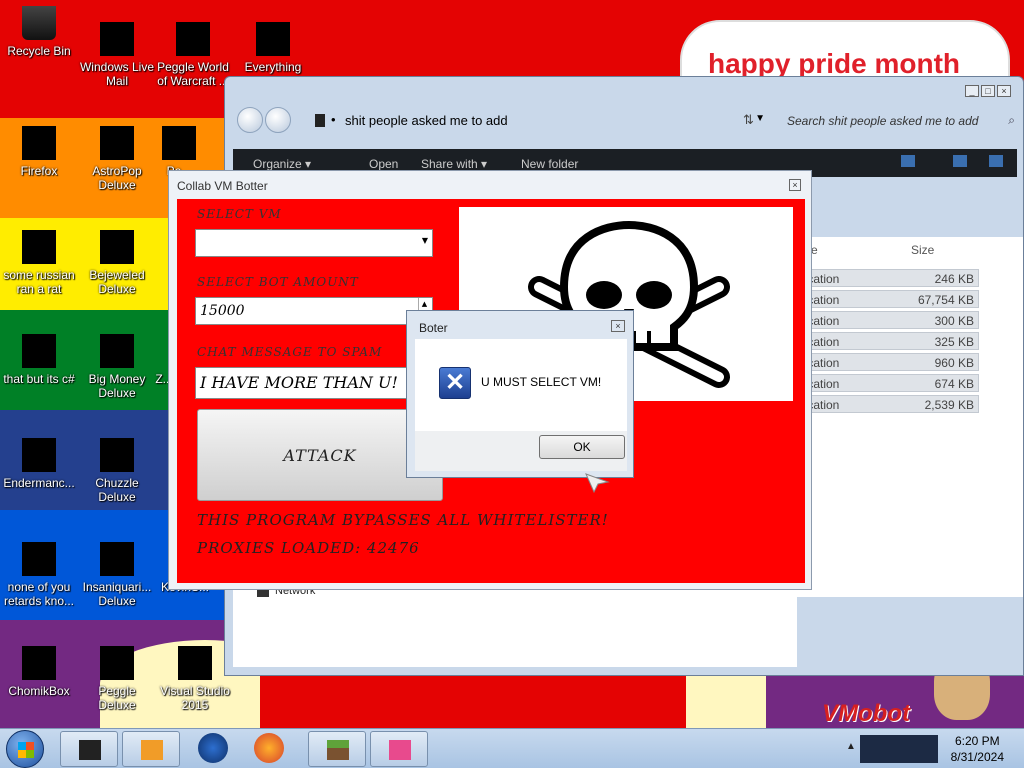 Image resolution: width=1024 pixels, height=768 pixels. I want to click on refresh-icon: ⇅, so click(748, 120).